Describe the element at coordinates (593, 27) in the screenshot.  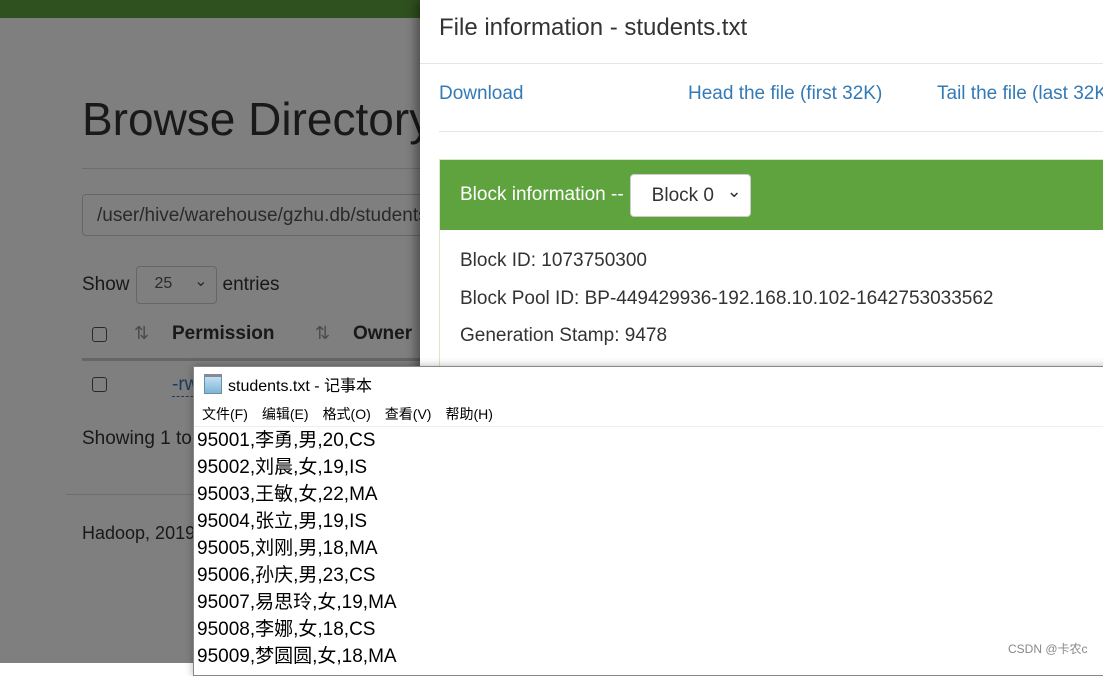
I see `modal-title: File information - students.txt` at that location.